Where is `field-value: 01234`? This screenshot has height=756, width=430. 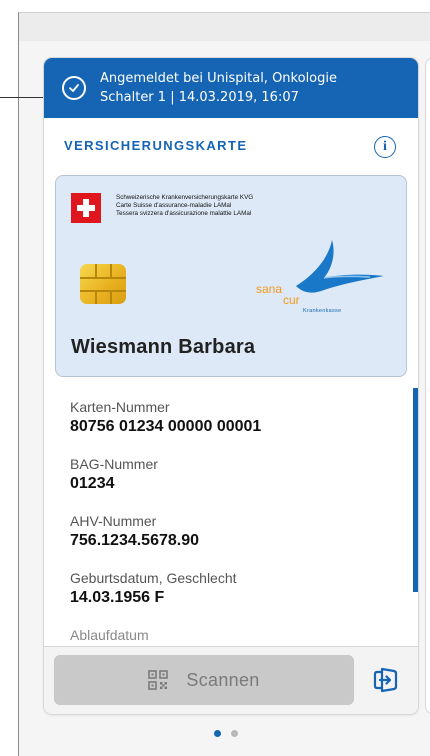 field-value: 01234 is located at coordinates (92, 483).